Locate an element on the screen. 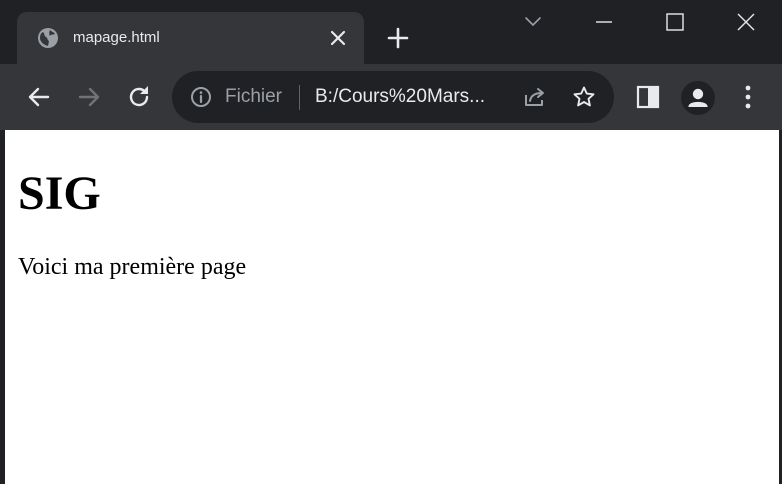 The width and height of the screenshot is (782, 484). reload-icon is located at coordinates (139, 97).